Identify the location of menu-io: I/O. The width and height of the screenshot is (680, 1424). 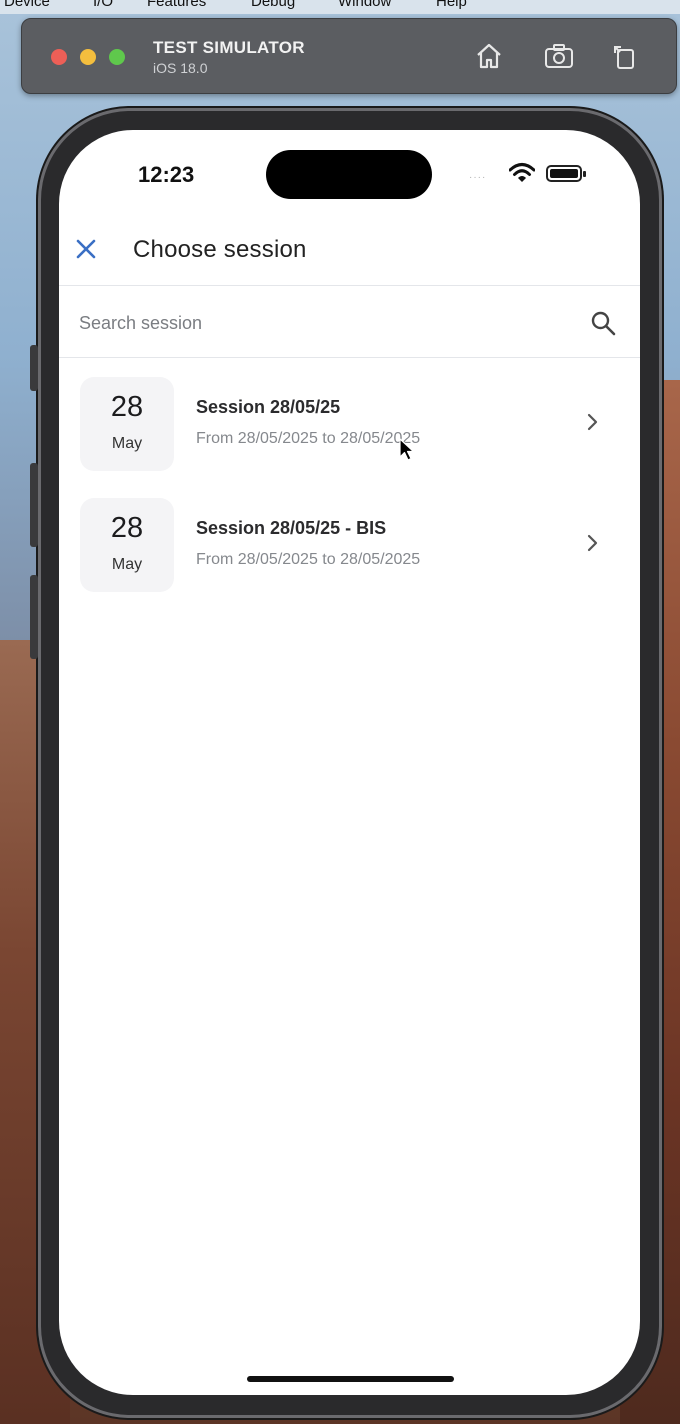
(103, 5).